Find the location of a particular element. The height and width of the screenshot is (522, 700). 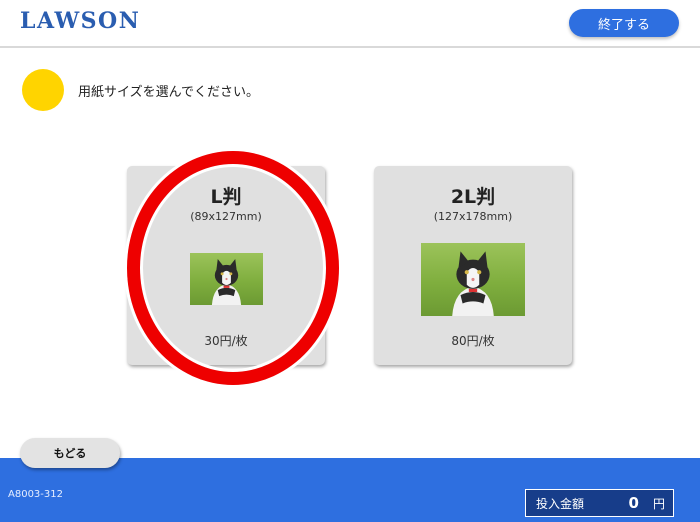

paper-size-option-l: L判 (89x127mm) 30円/枚 is located at coordinates (226, 265).